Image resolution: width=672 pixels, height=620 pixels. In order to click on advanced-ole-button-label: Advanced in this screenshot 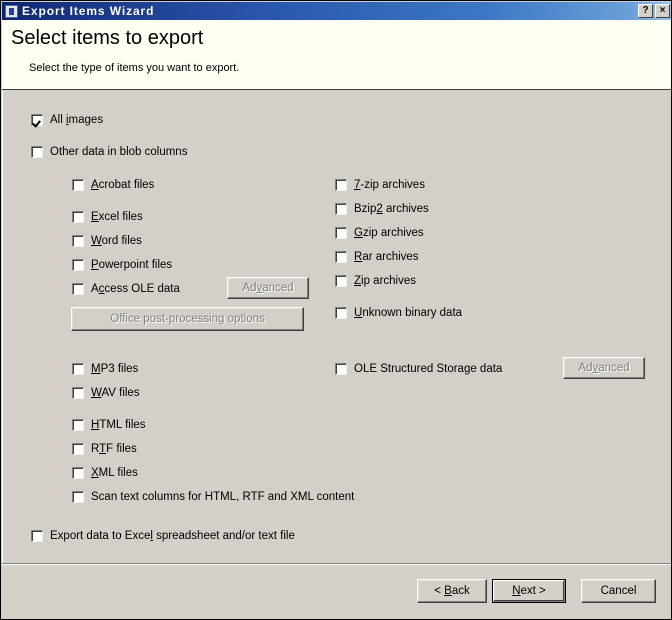, I will do `click(604, 368)`.